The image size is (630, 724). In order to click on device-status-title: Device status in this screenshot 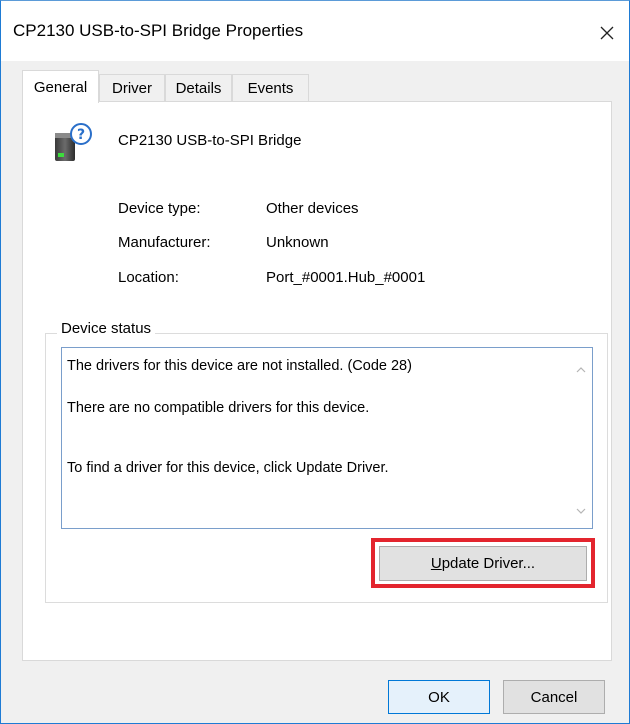, I will do `click(106, 328)`.